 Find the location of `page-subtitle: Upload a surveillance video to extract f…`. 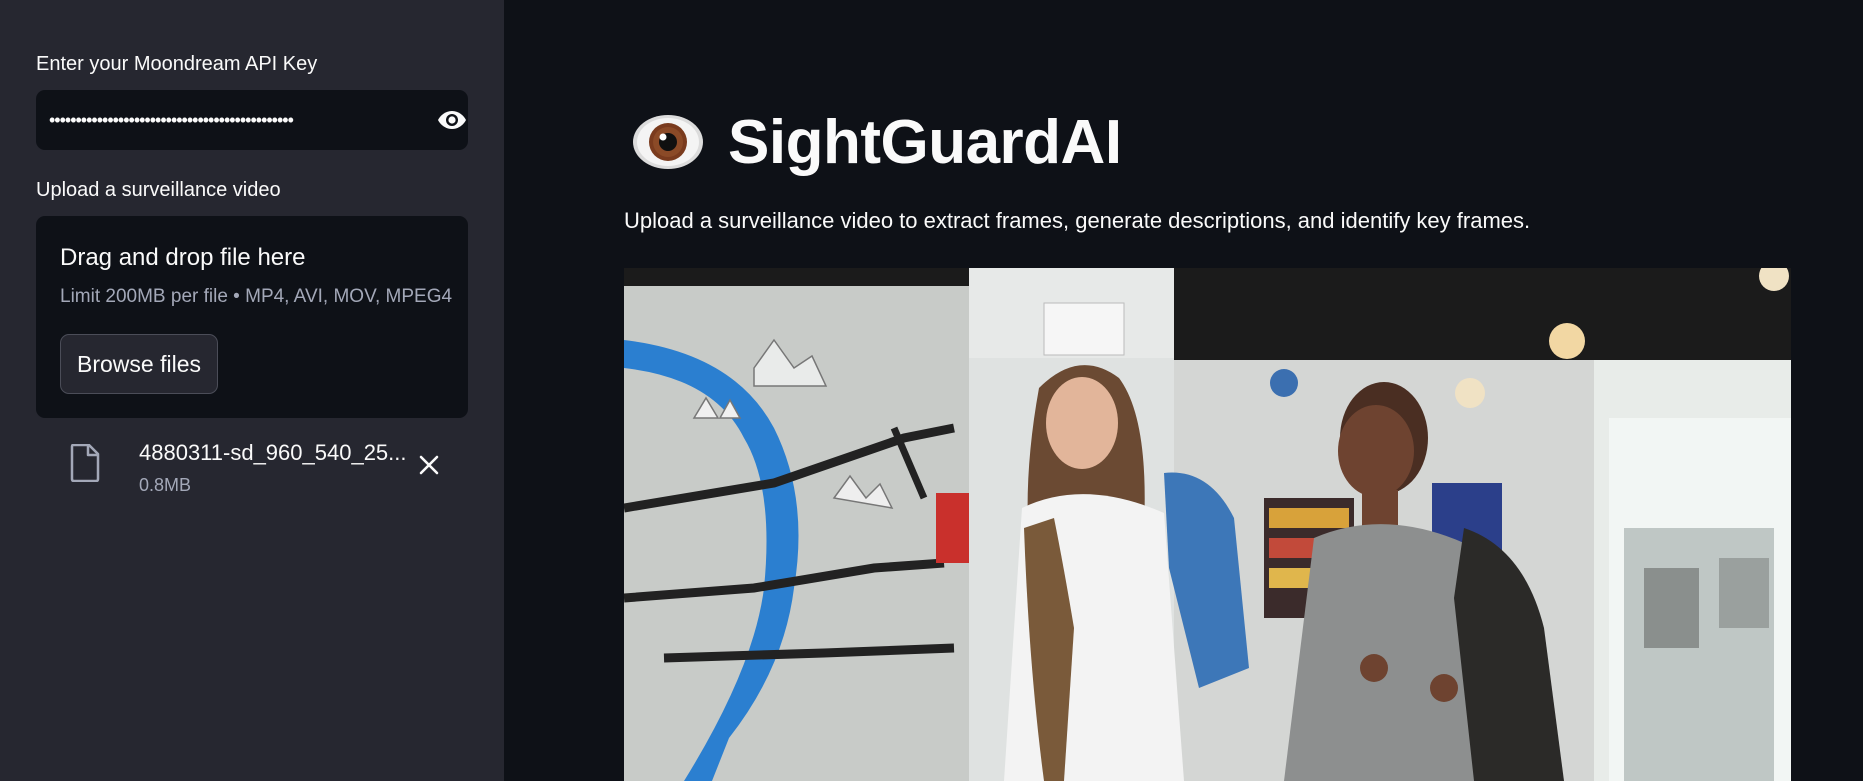

page-subtitle: Upload a surveillance video to extract f… is located at coordinates (1077, 220).